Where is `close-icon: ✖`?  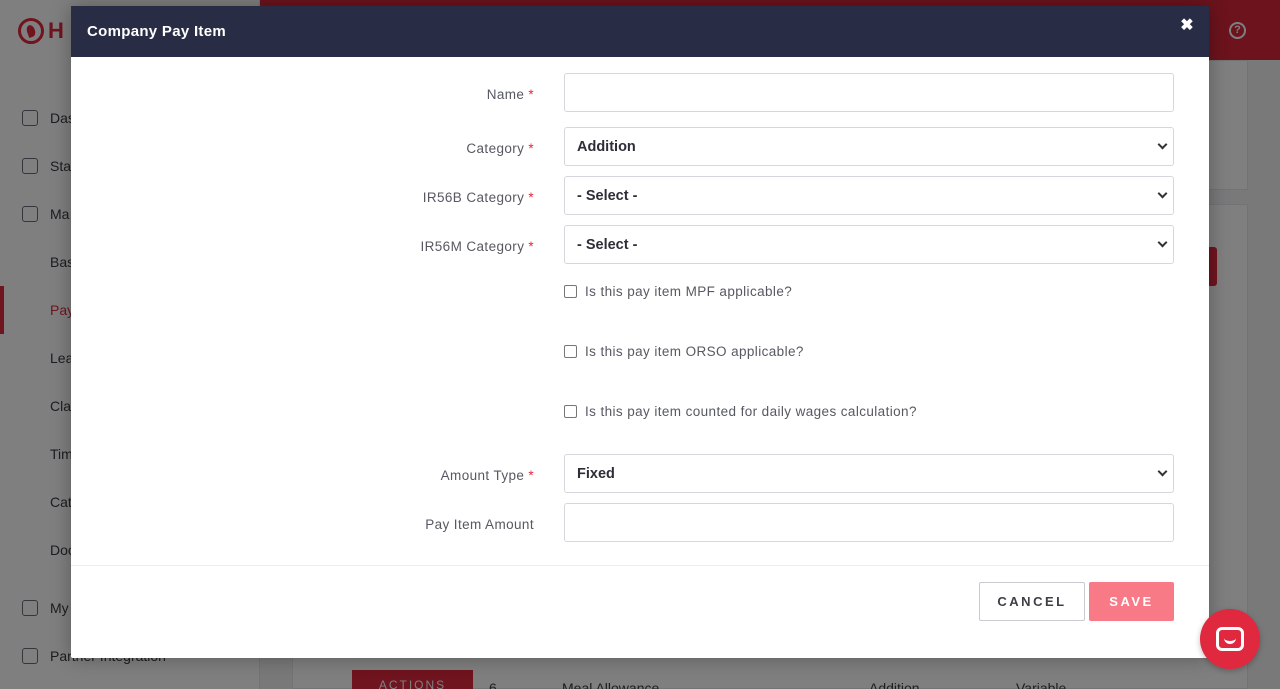
close-icon: ✖ is located at coordinates (1187, 26).